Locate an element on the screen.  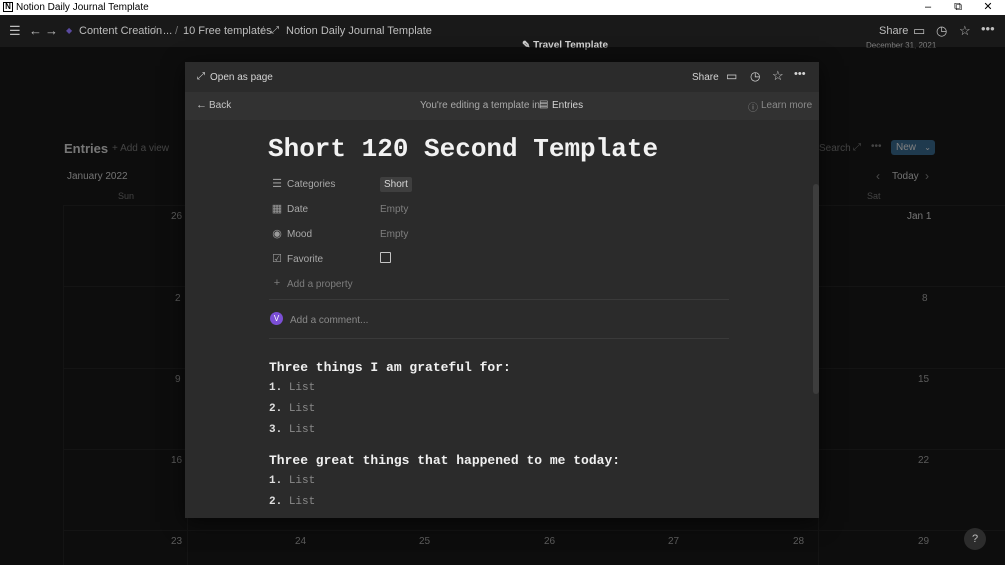
window-title-bar: N Notion Daily Journal Template – ⧉ ✕ is located at coordinates (502, 7).